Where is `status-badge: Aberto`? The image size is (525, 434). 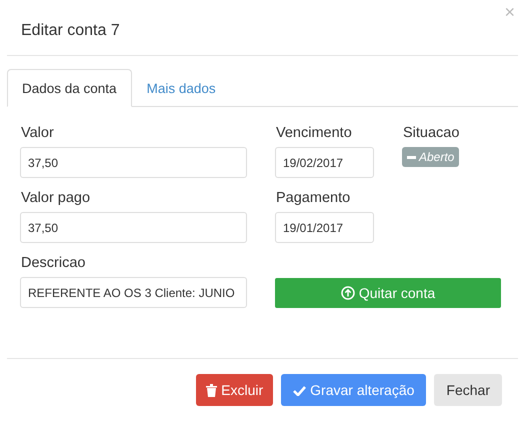
status-badge: Aberto is located at coordinates (431, 157).